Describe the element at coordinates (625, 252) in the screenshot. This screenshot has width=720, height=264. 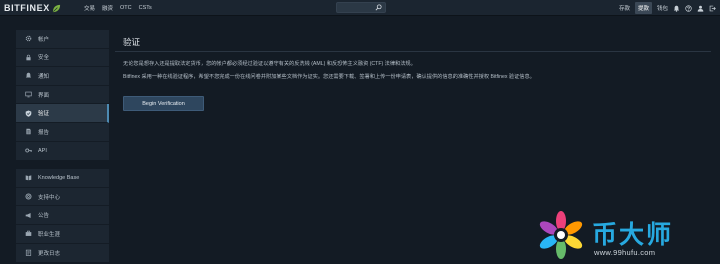
I see `watermark-url: www.99hufu.com` at that location.